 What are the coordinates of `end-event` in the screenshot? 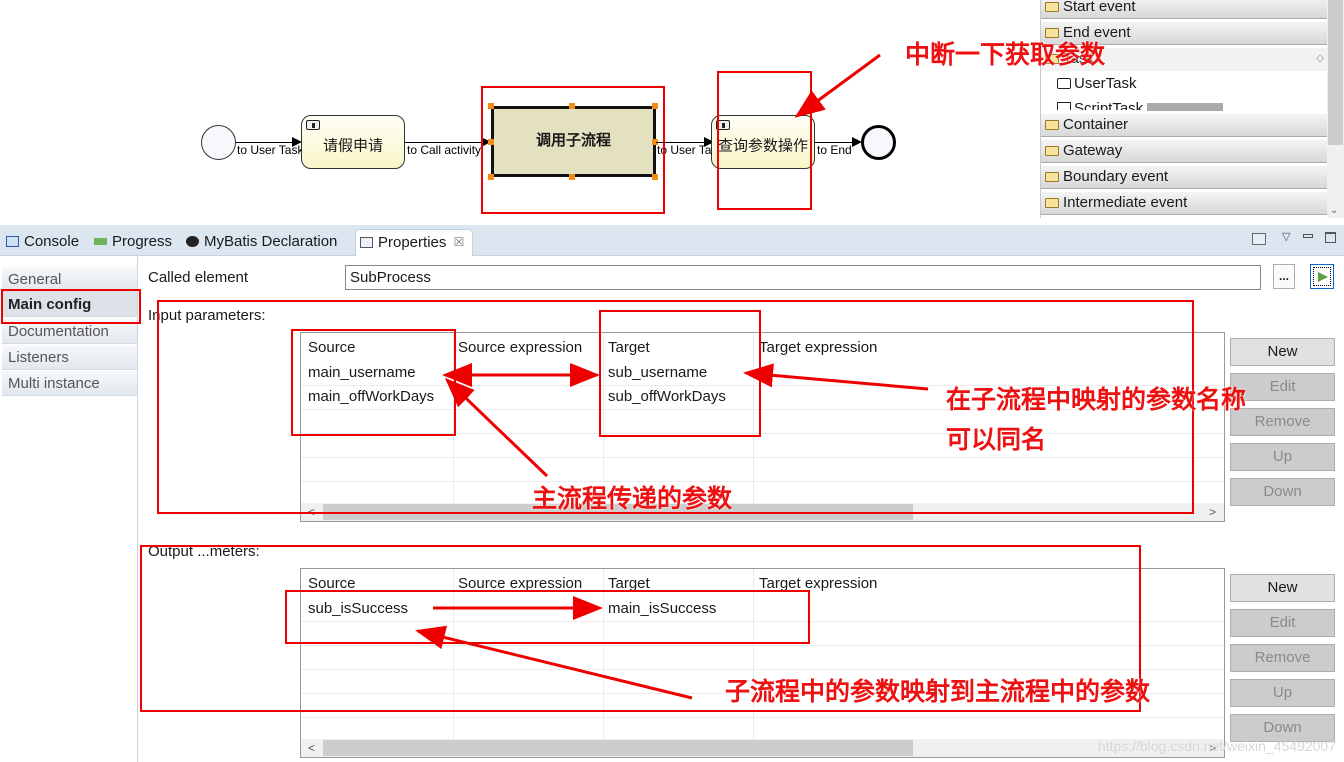 It's located at (878, 142).